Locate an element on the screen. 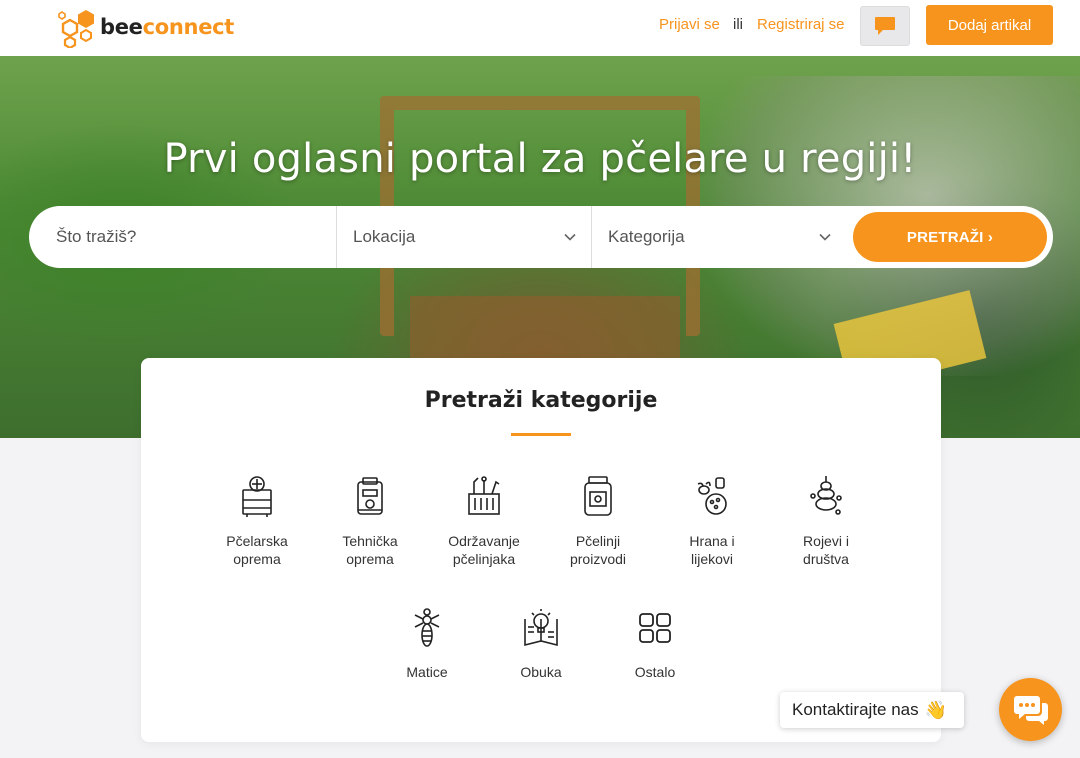 This screenshot has width=1080, height=758. queen-bee-icon is located at coordinates (427, 627).